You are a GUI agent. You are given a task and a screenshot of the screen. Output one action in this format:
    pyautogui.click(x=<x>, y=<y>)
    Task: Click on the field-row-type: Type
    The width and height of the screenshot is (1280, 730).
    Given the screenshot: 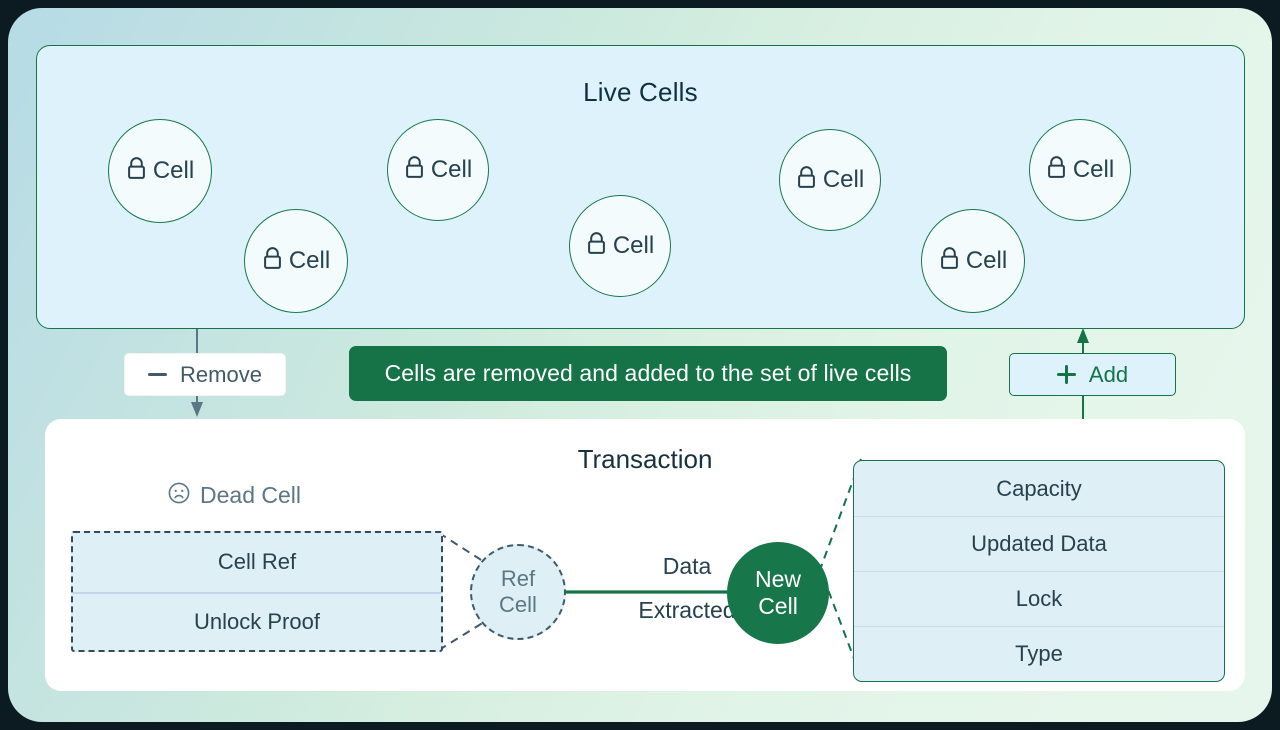 What is the action you would take?
    pyautogui.click(x=1039, y=653)
    